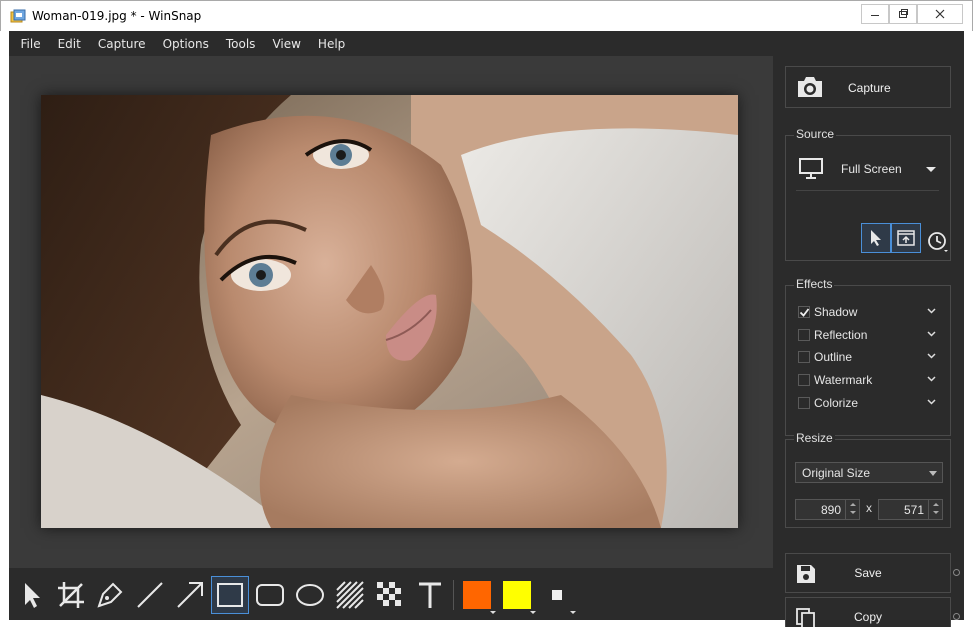  I want to click on clock-icon, so click(938, 242).